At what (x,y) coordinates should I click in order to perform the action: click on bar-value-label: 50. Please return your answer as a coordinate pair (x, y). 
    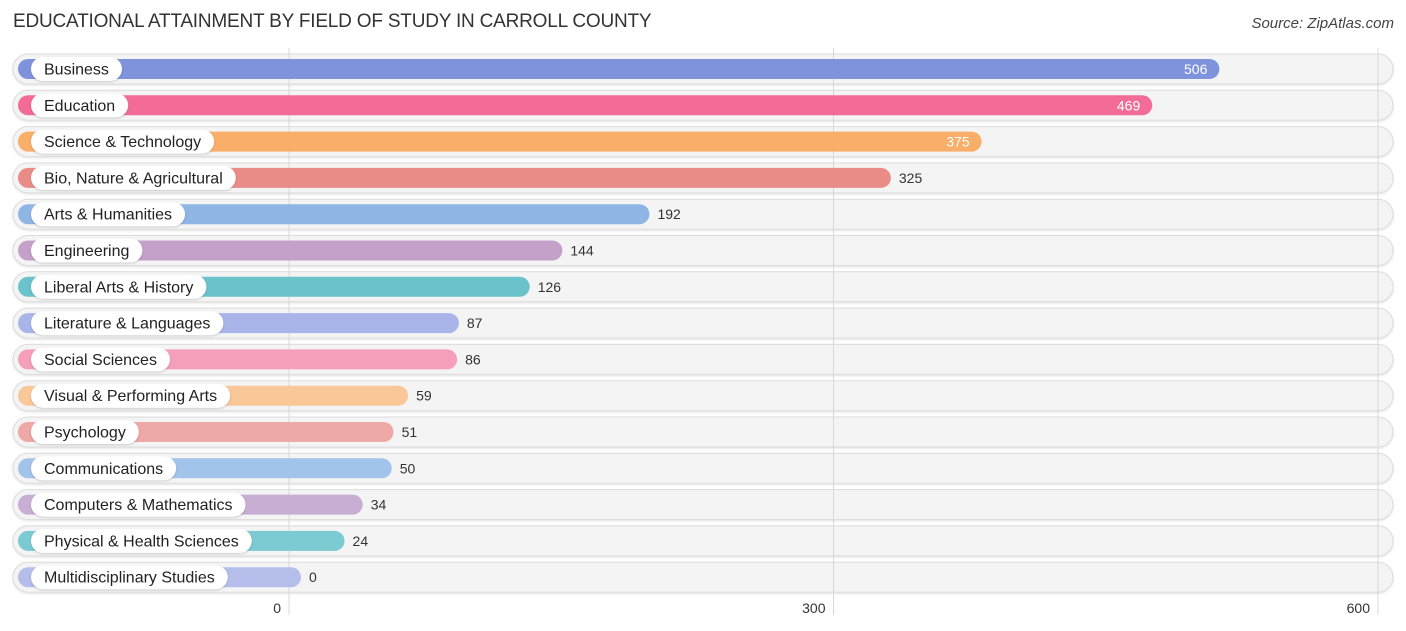
    Looking at the image, I should click on (408, 468).